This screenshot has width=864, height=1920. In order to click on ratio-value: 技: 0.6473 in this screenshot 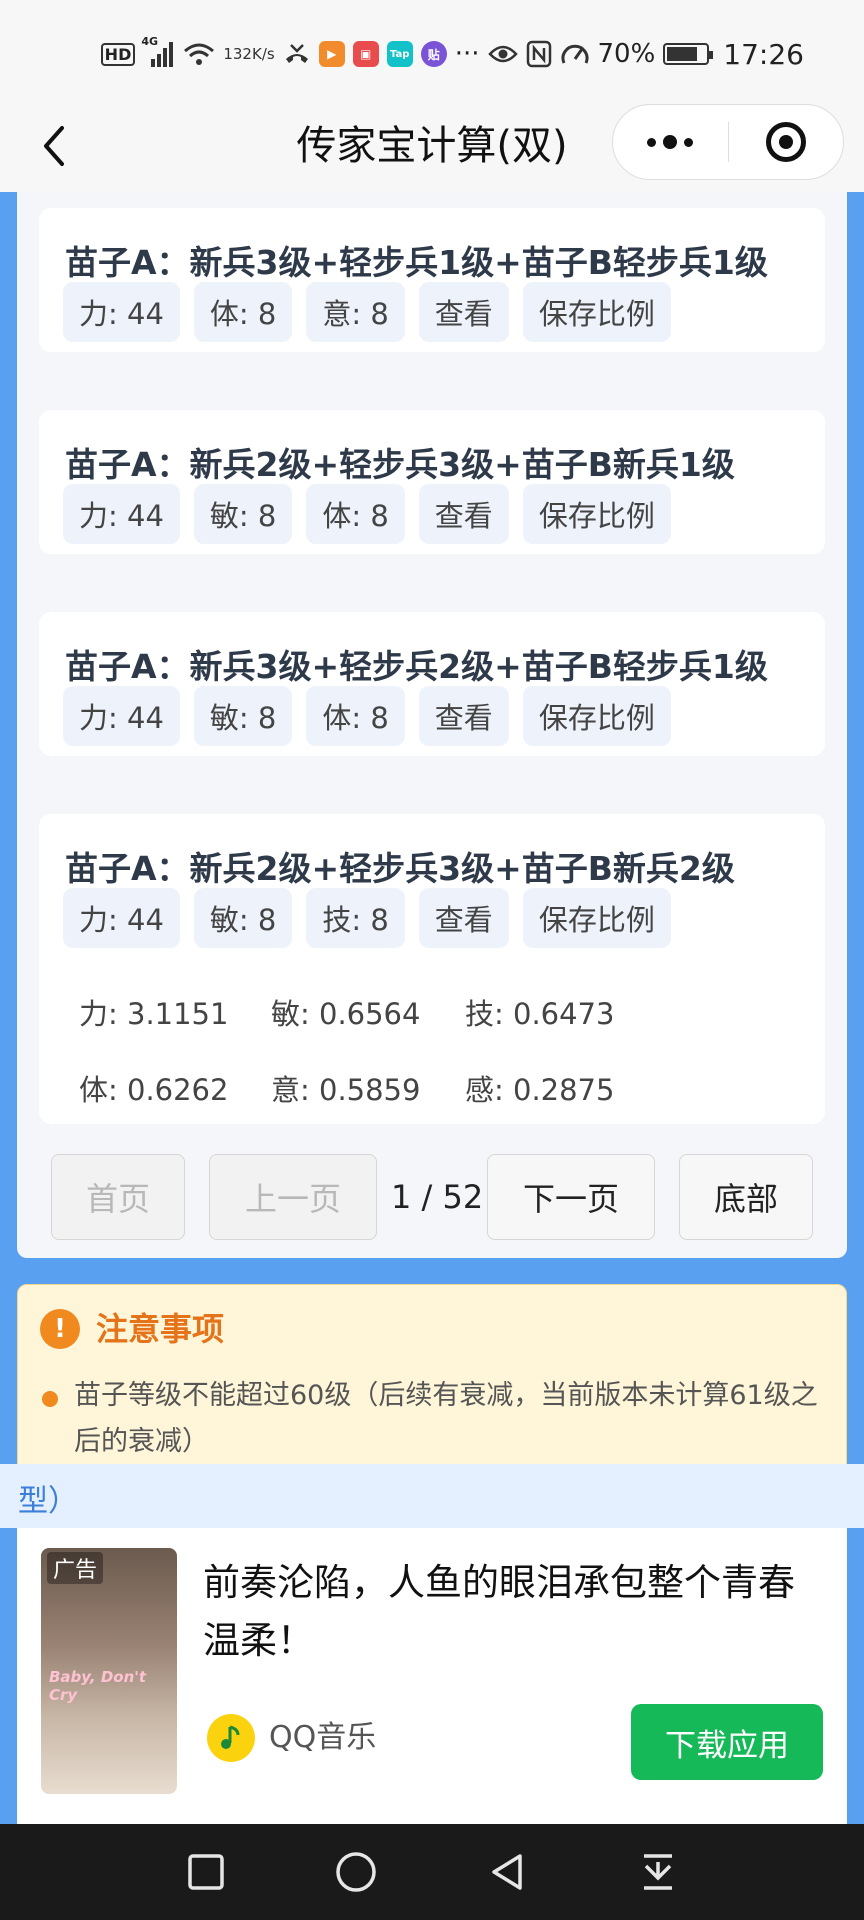, I will do `click(540, 1014)`.